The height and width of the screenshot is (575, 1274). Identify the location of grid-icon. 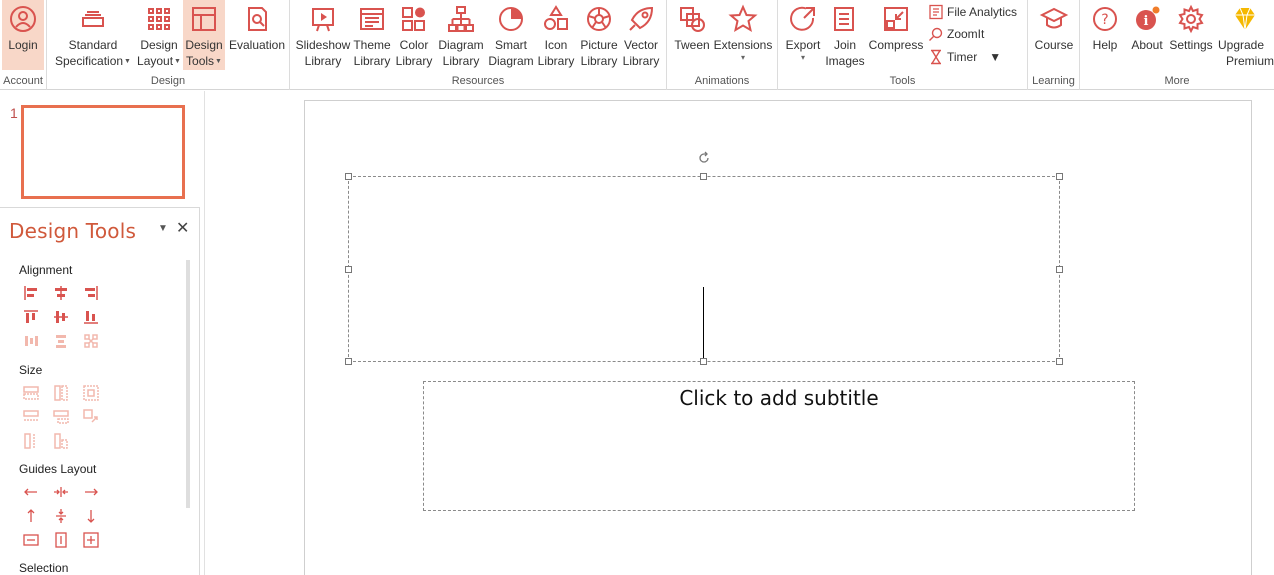
(159, 19).